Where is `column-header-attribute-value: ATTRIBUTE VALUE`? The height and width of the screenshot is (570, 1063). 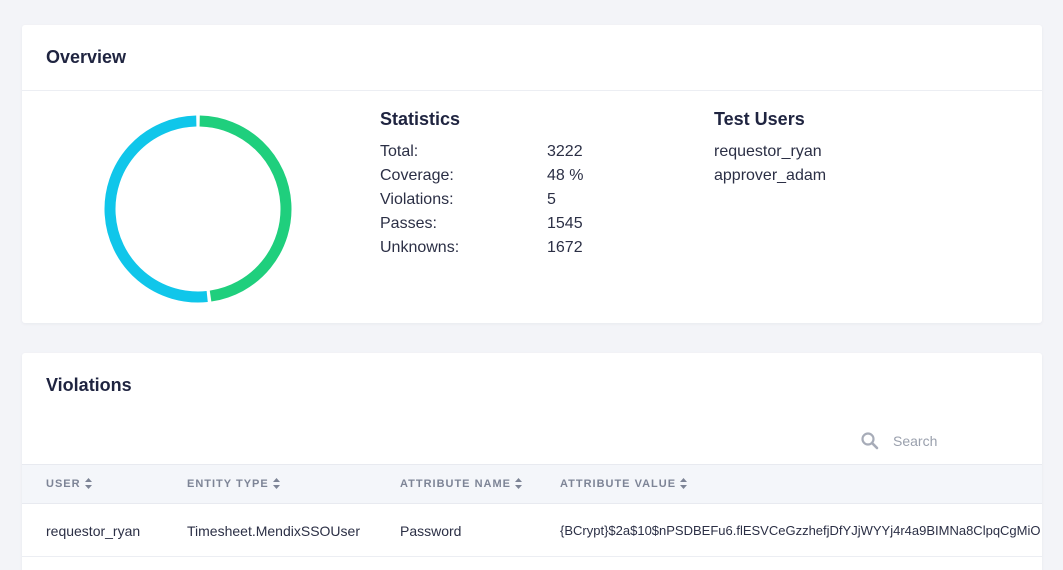 column-header-attribute-value: ATTRIBUTE VALUE is located at coordinates (624, 484).